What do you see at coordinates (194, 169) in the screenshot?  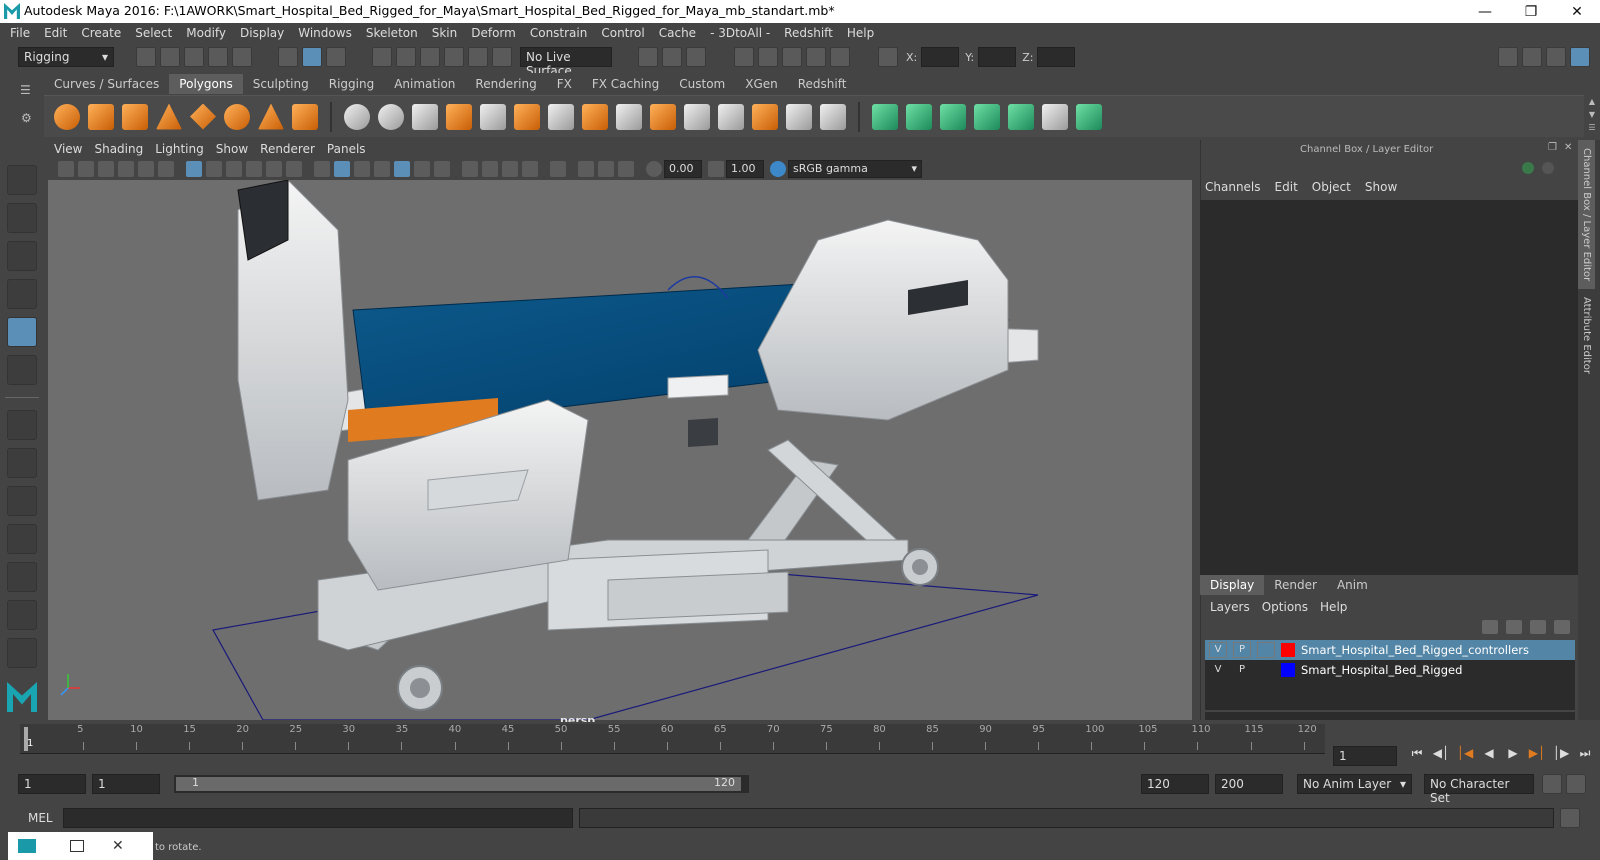 I see `grid-icon` at bounding box center [194, 169].